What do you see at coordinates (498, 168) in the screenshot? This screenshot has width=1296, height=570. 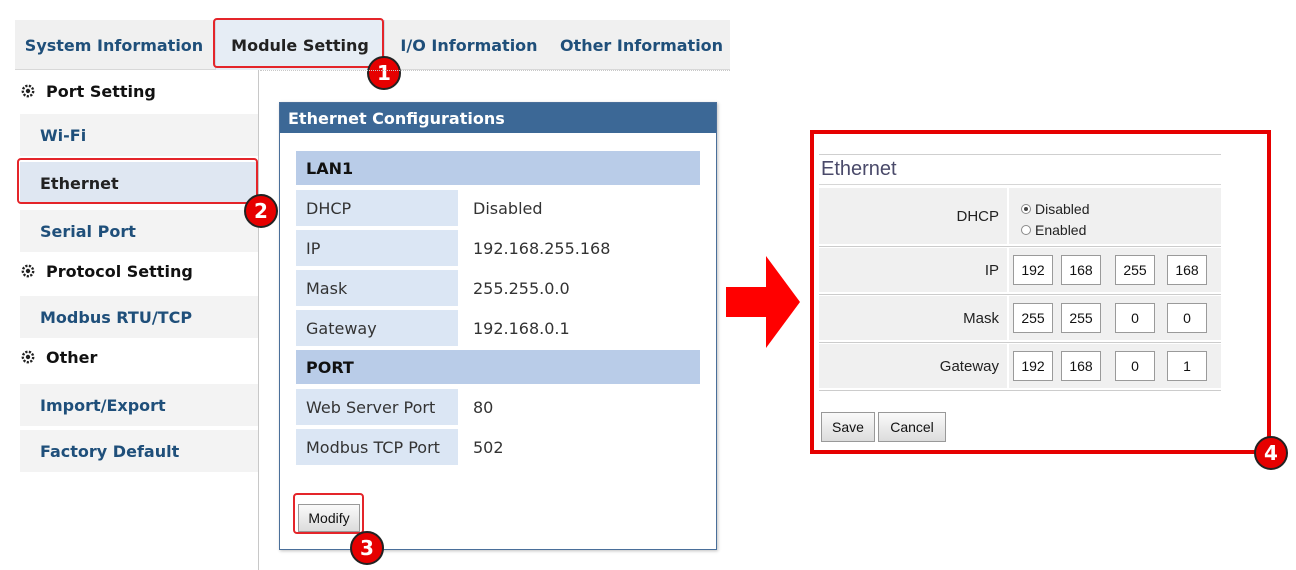 I see `group-header-lan1: LAN1` at bounding box center [498, 168].